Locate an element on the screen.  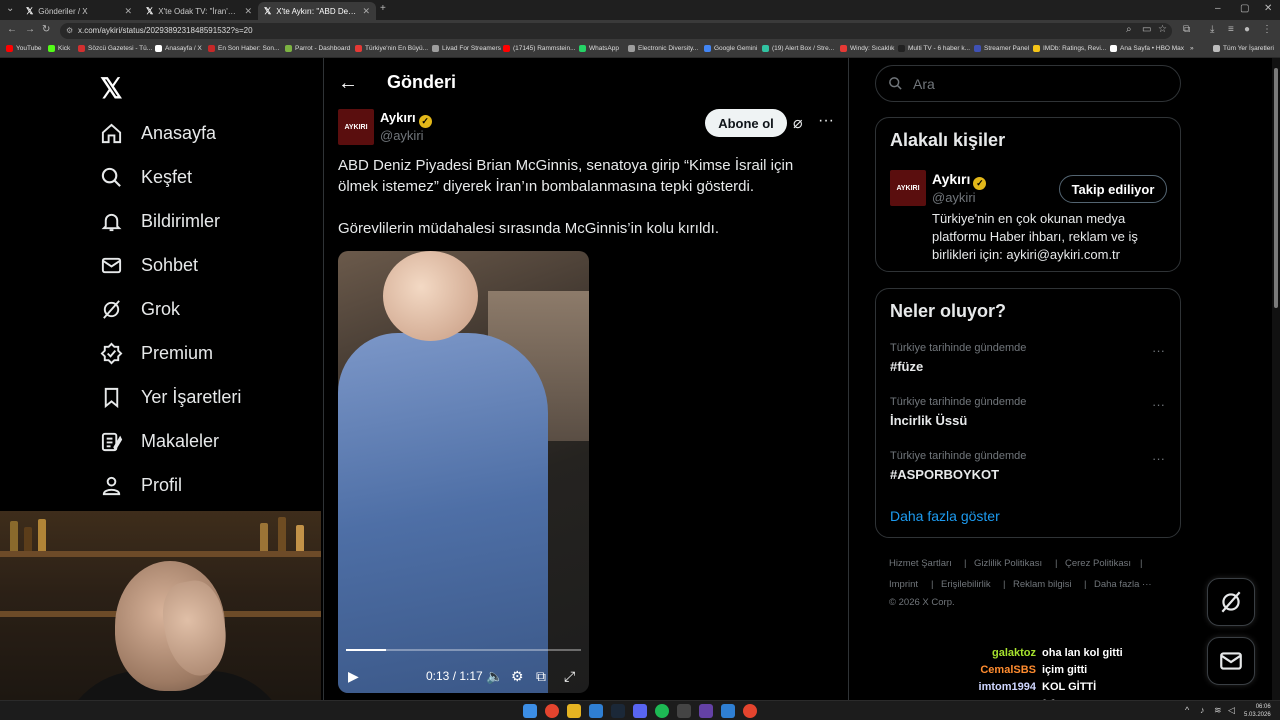
cast-icon: ▭ is located at coordinates (1146, 29).